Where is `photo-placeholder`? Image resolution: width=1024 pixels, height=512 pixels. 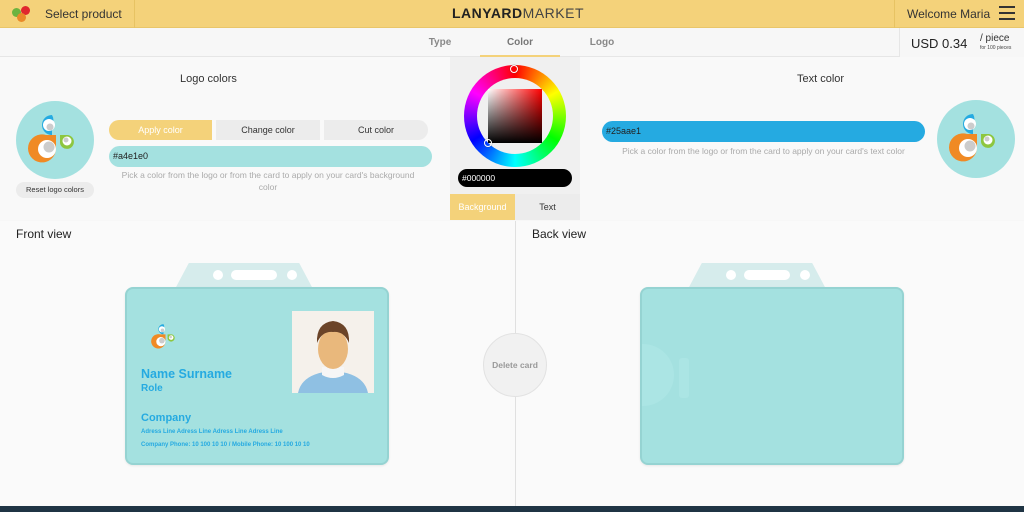 photo-placeholder is located at coordinates (333, 352).